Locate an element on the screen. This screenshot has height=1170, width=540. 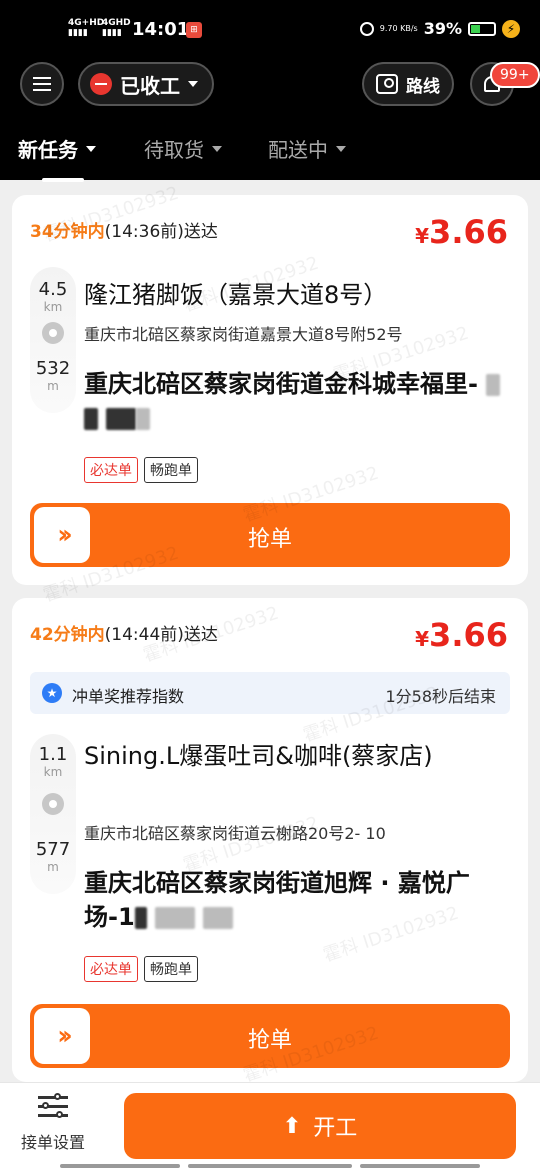
battery-icon is located at coordinates (482, 28).